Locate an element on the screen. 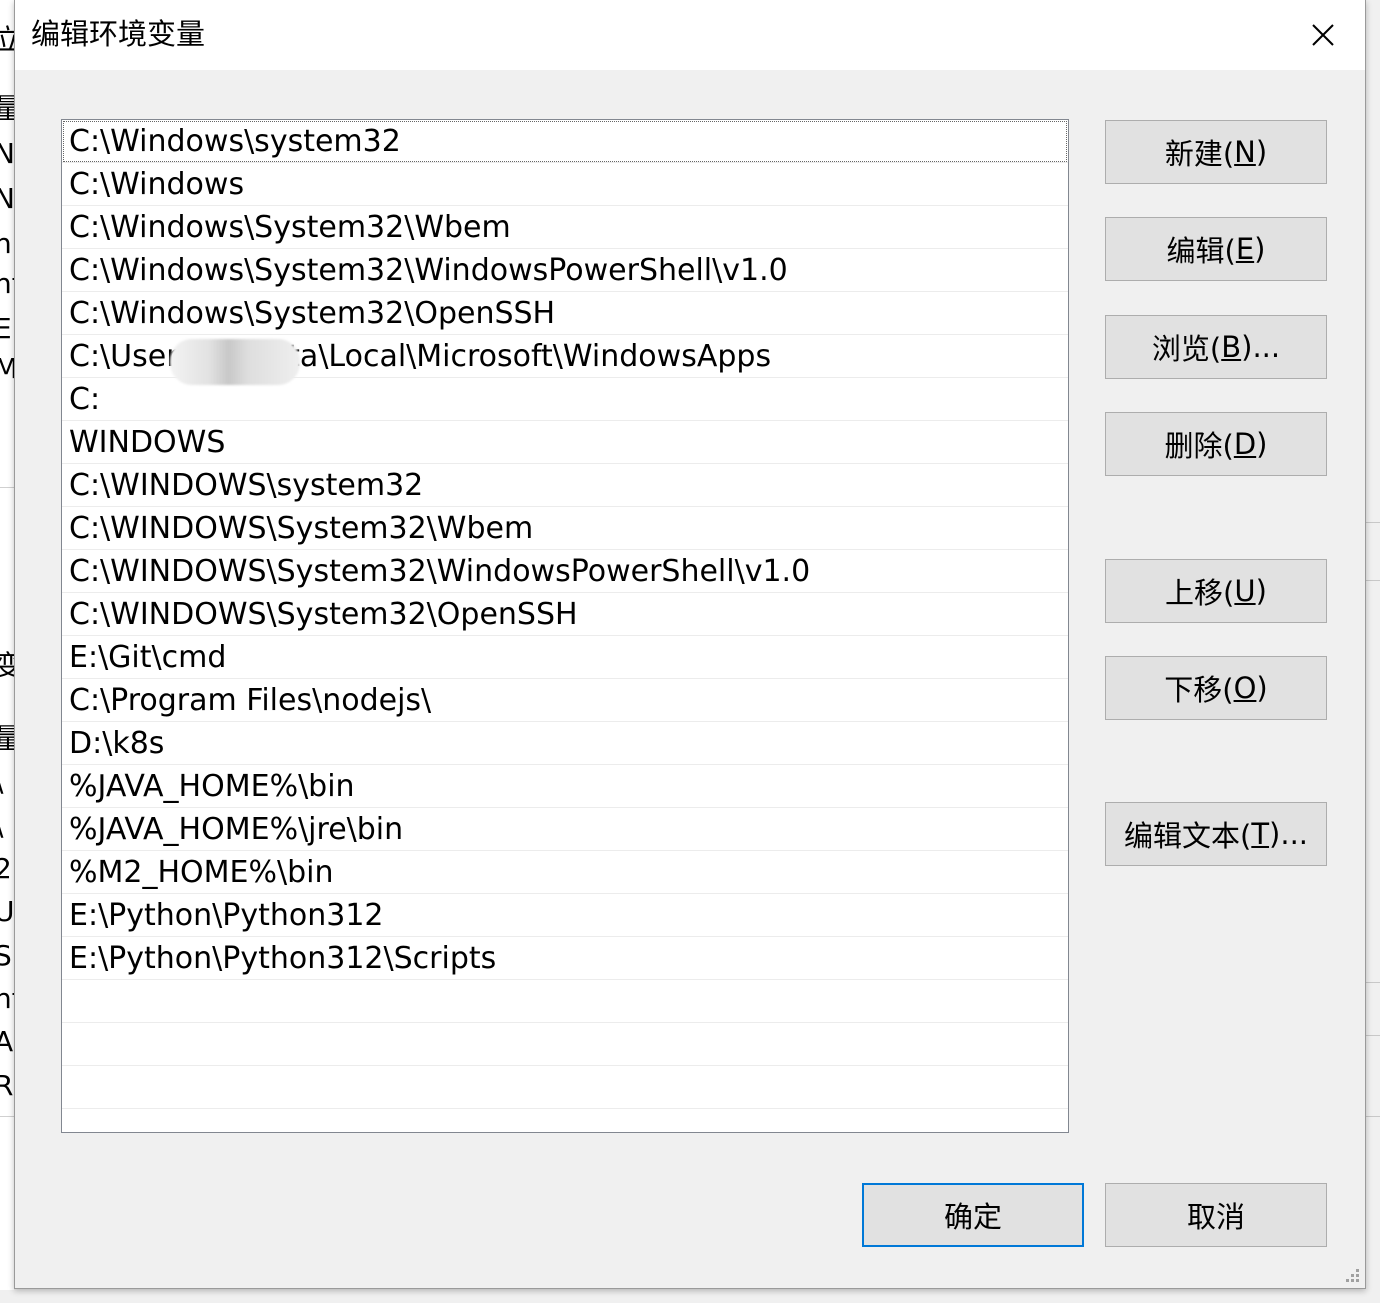 This screenshot has width=1380, height=1303. button-label: 浏览( is located at coordinates (1186, 349).